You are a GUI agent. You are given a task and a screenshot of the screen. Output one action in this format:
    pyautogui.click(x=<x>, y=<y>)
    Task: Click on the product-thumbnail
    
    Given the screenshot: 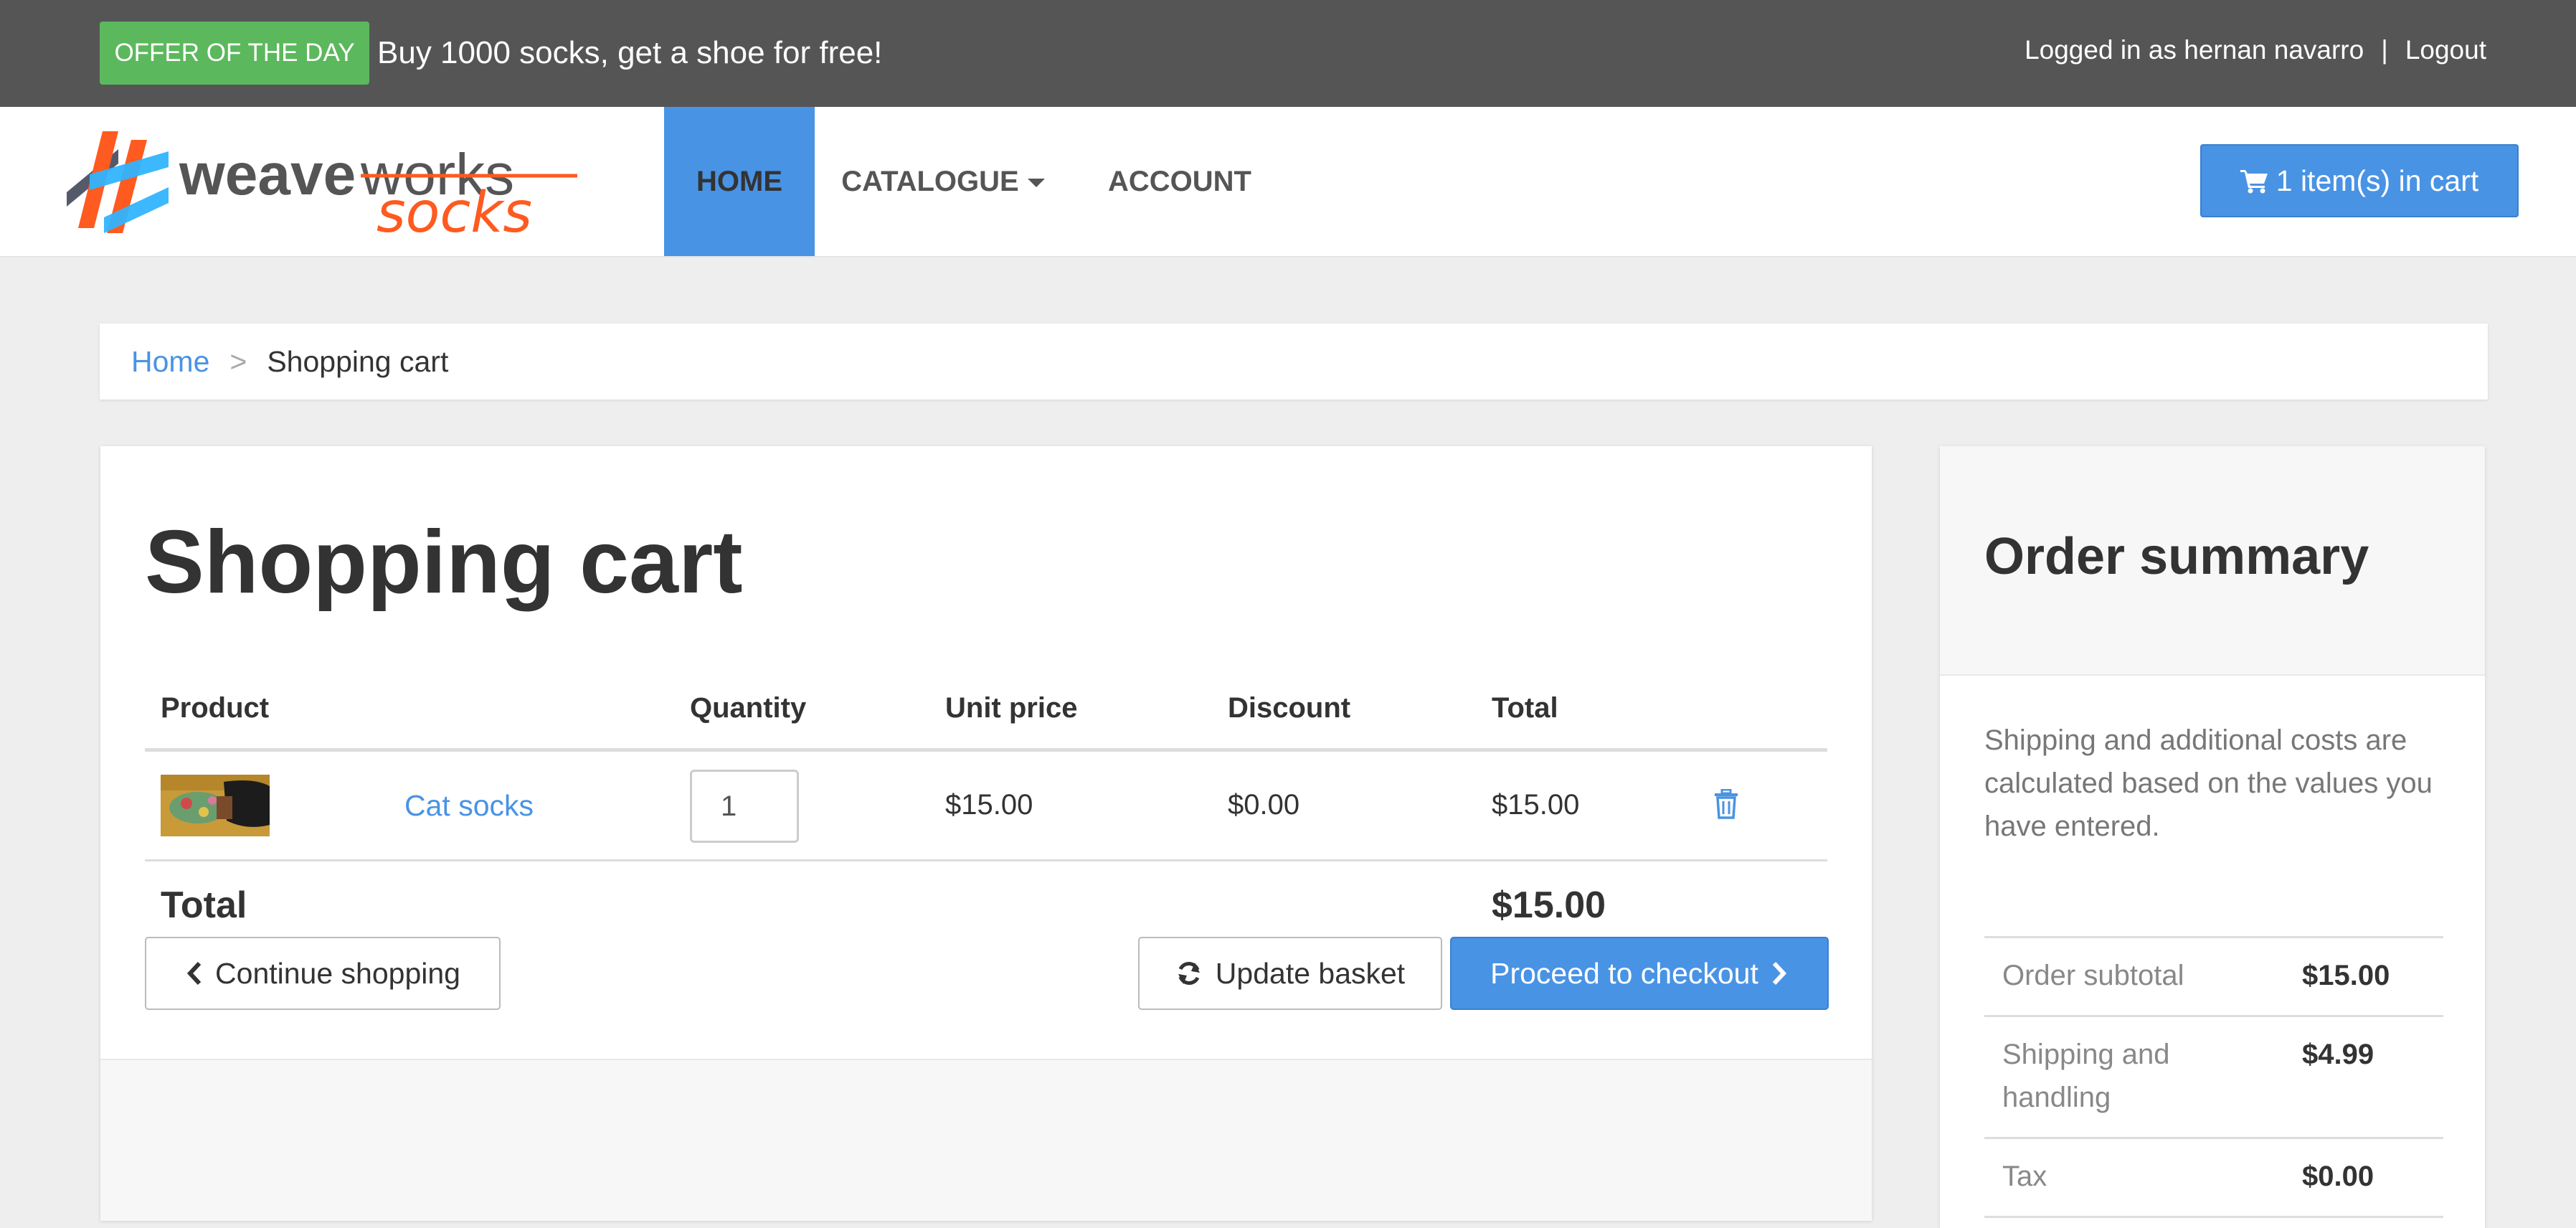 What is the action you would take?
    pyautogui.click(x=215, y=805)
    